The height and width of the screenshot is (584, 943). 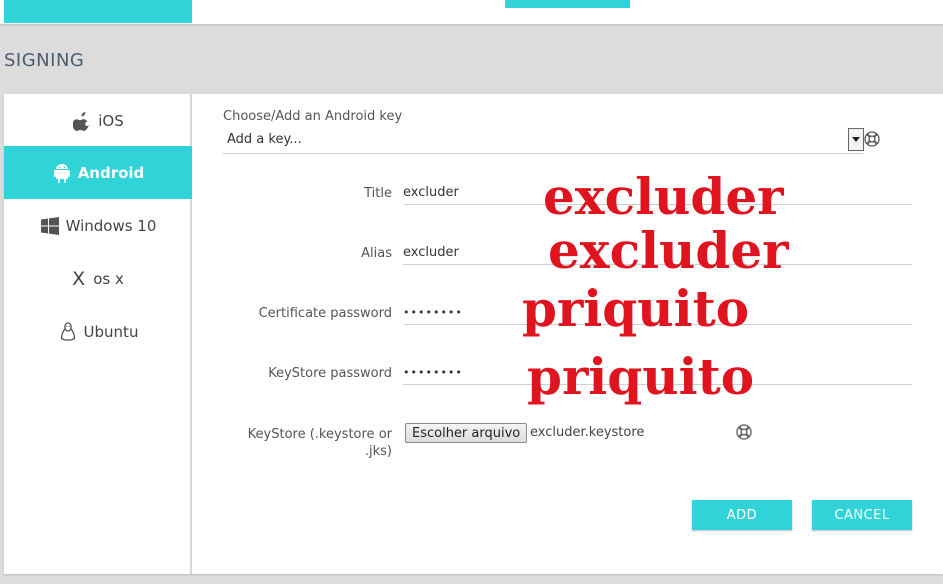 What do you see at coordinates (68, 331) in the screenshot?
I see `linux-icon` at bounding box center [68, 331].